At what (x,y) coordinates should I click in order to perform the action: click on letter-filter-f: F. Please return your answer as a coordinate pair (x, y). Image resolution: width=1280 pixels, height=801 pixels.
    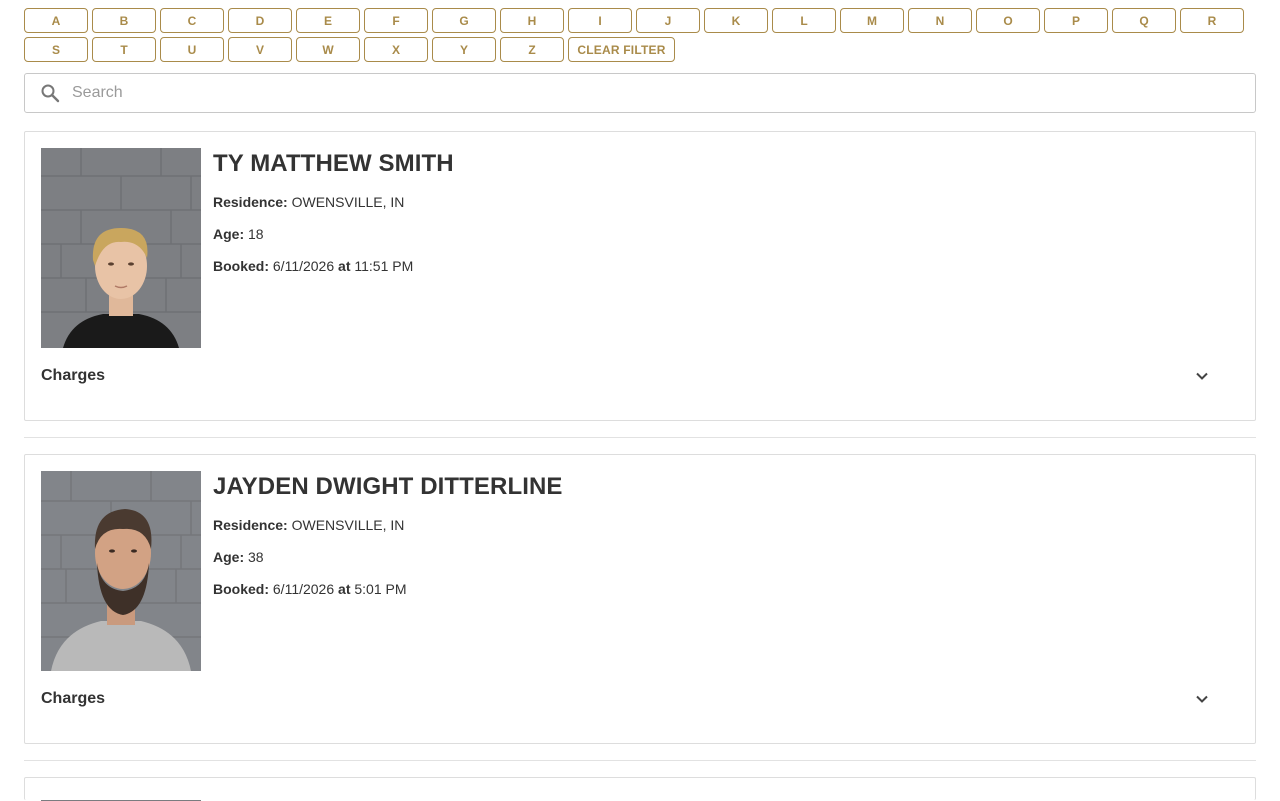
    Looking at the image, I should click on (396, 20).